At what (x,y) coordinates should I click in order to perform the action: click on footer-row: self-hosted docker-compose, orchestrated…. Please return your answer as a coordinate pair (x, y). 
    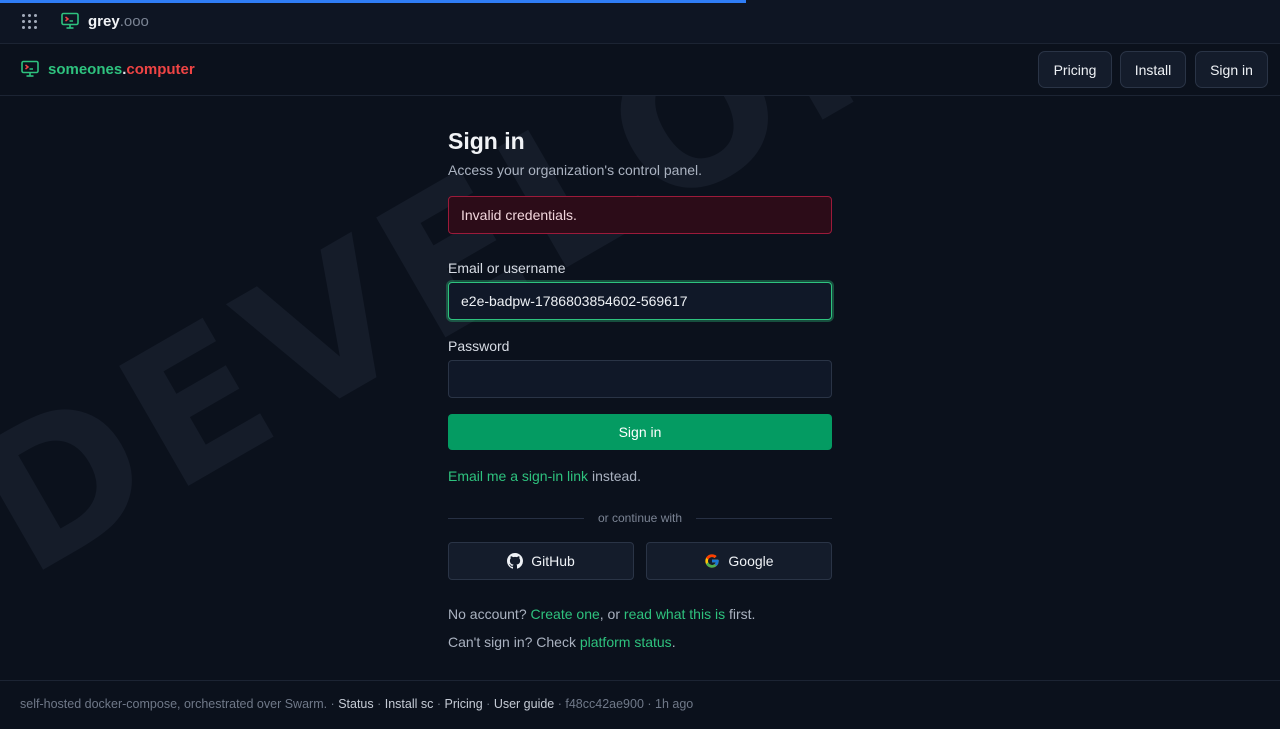
    Looking at the image, I should click on (356, 704).